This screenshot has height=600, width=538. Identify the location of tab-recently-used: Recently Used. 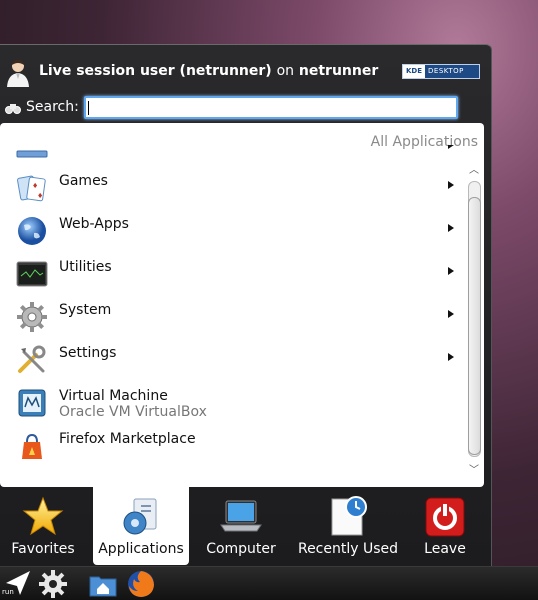
(348, 526).